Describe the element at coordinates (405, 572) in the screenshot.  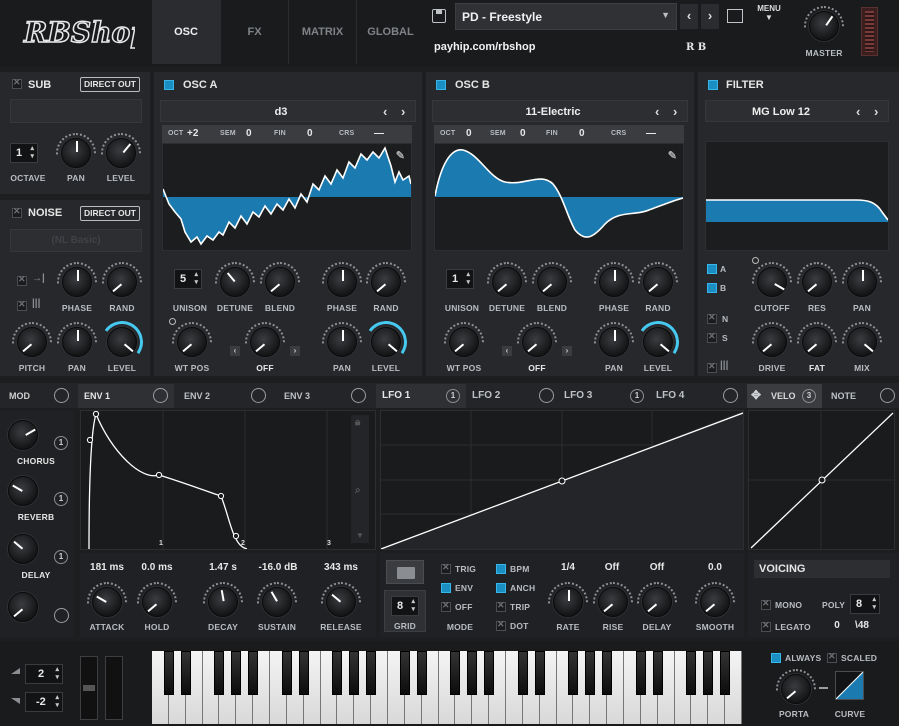
I see `folder-icon` at that location.